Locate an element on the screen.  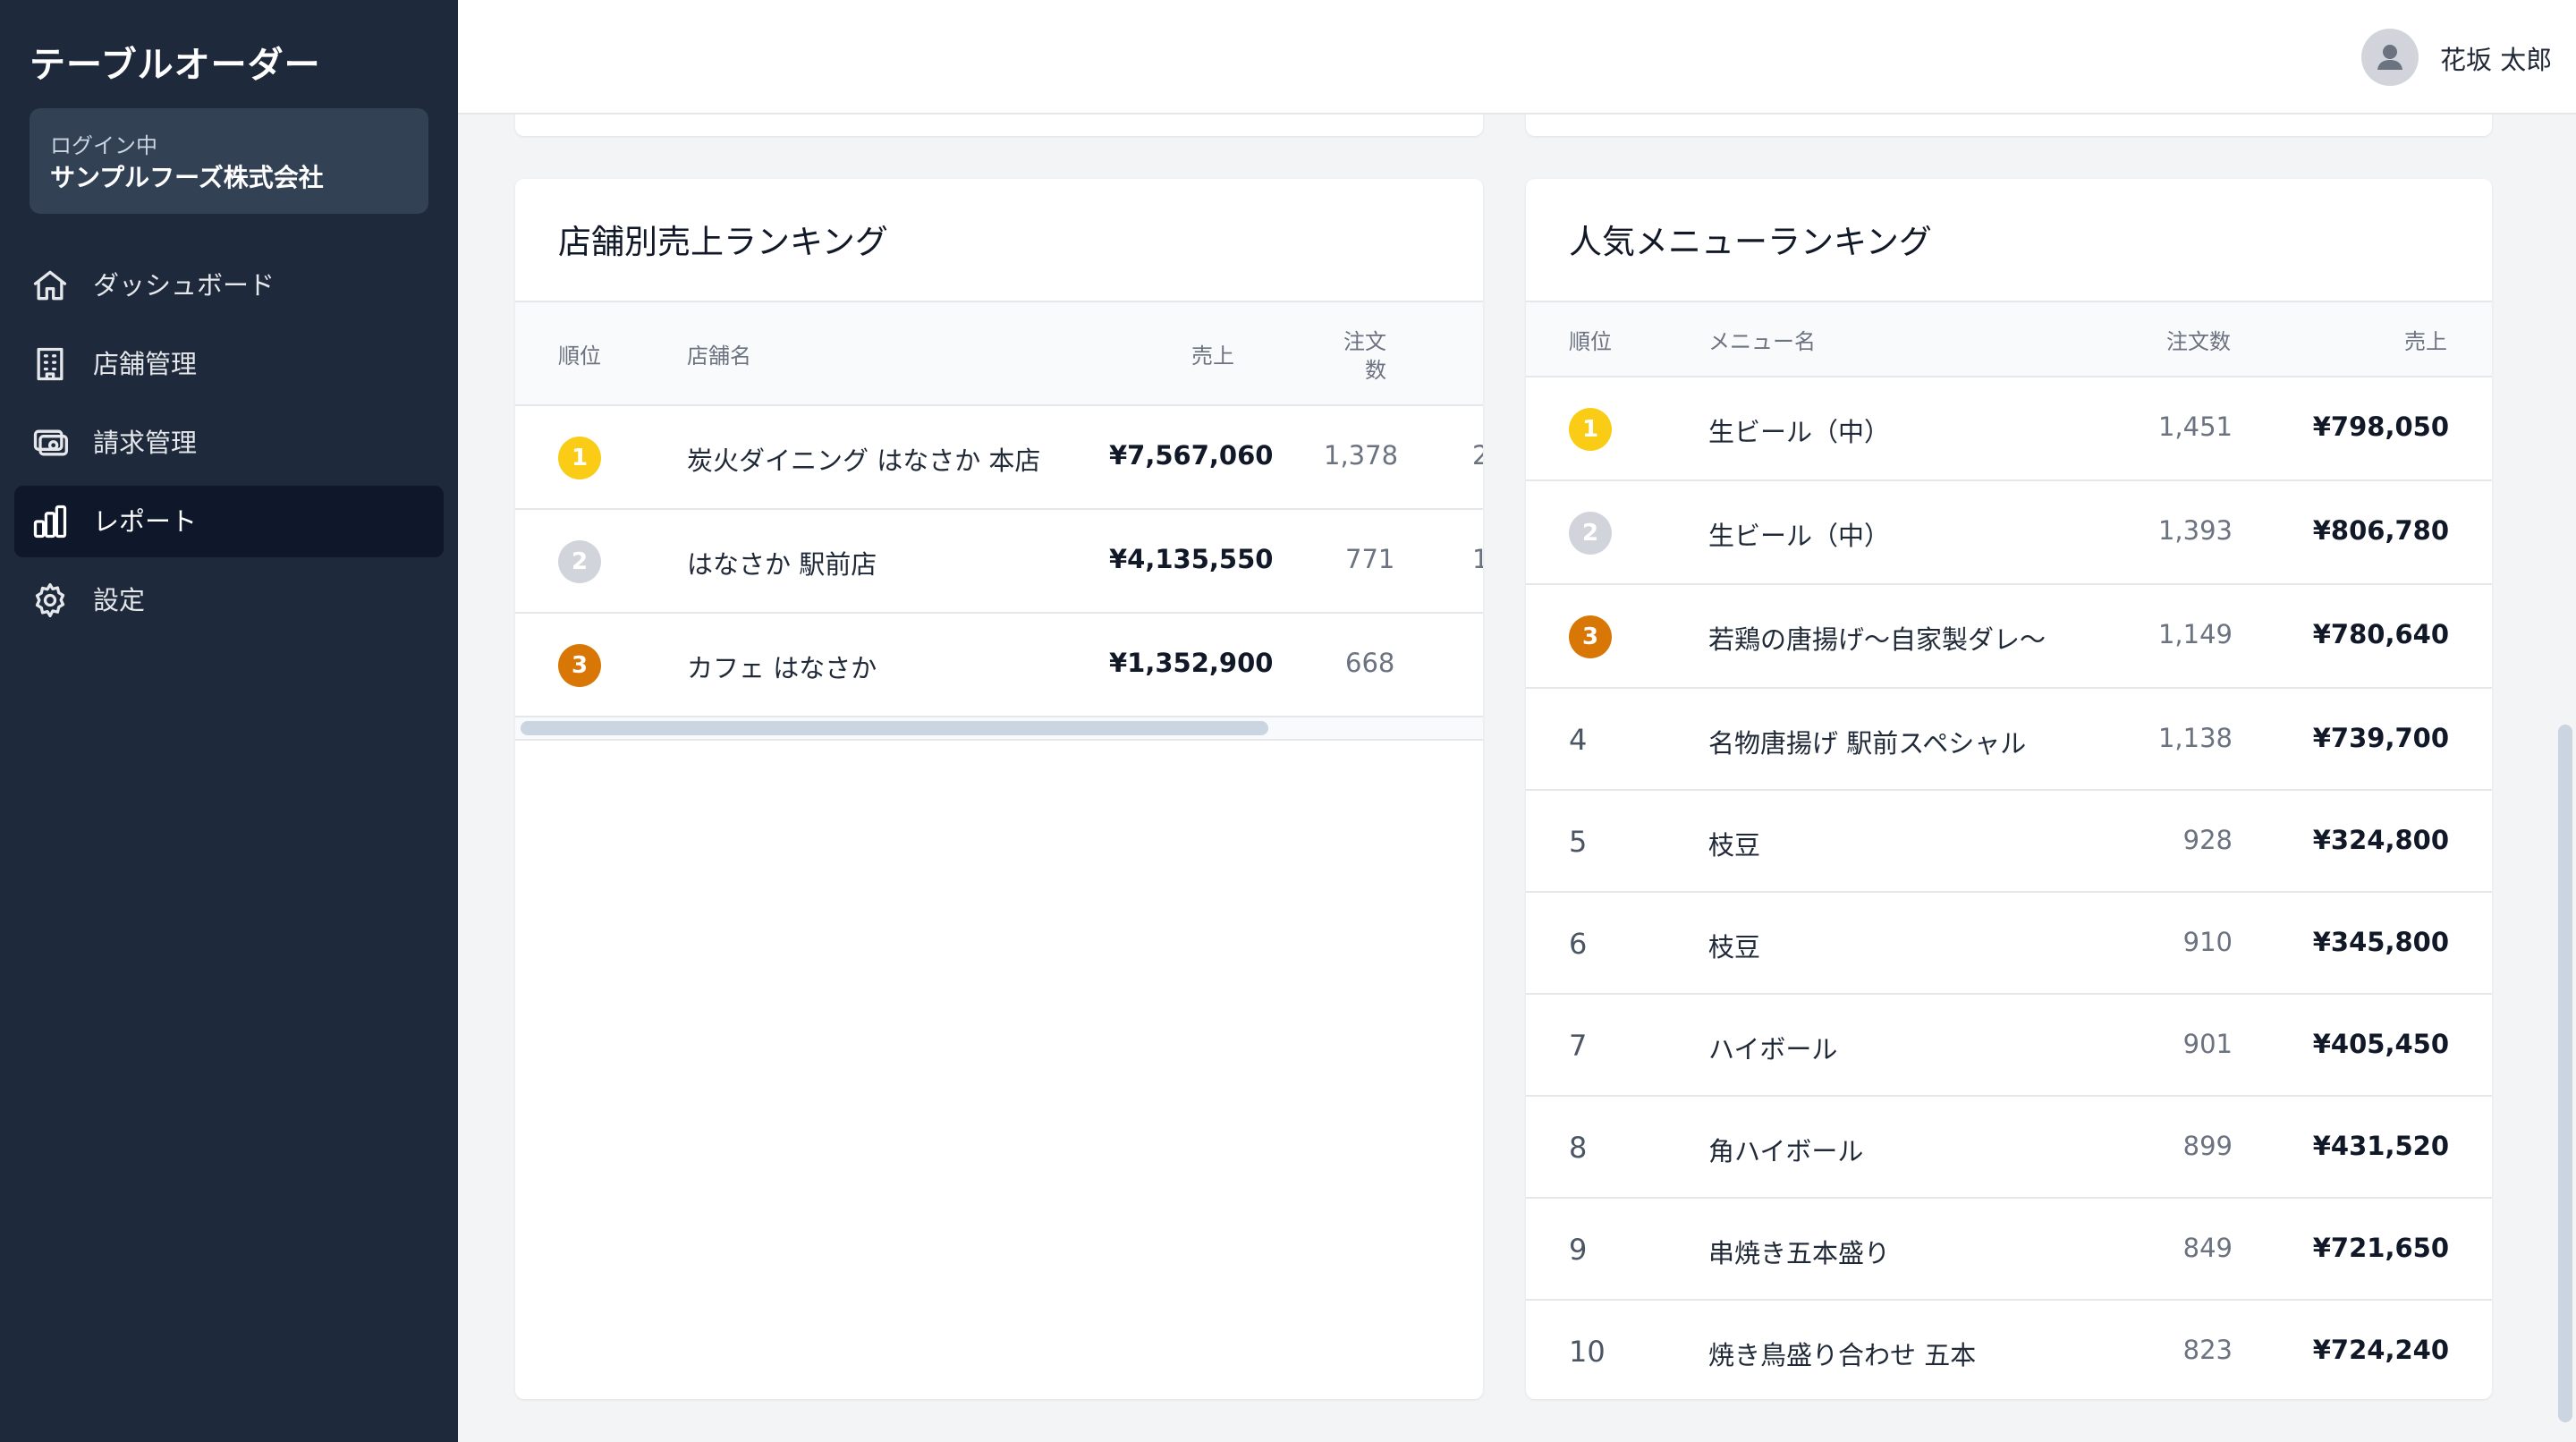
menu-name: 焼き鳥盛り合わせ 五本 is located at coordinates (1842, 1355).